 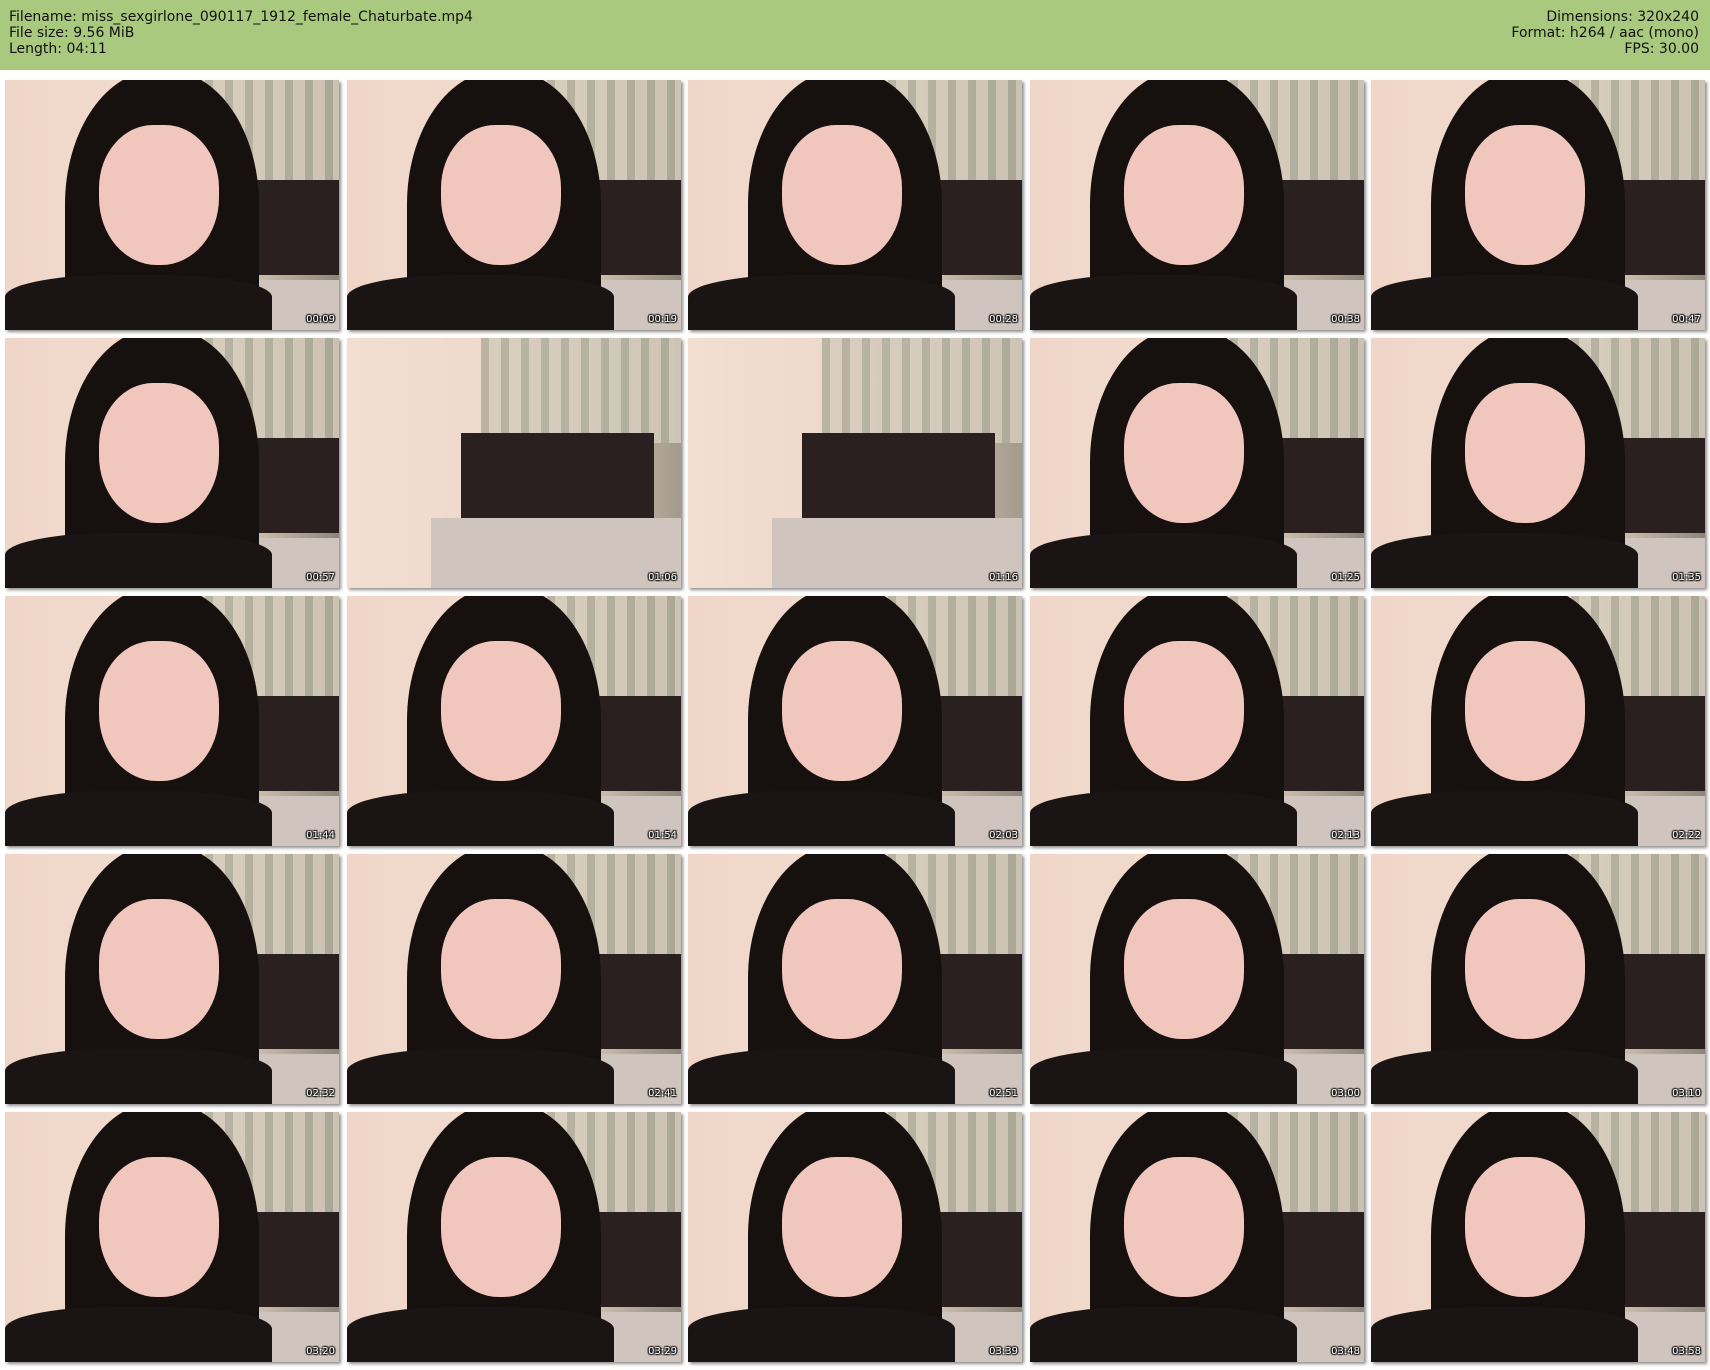 I want to click on fps-line: FPS: 30.00, so click(x=1661, y=49).